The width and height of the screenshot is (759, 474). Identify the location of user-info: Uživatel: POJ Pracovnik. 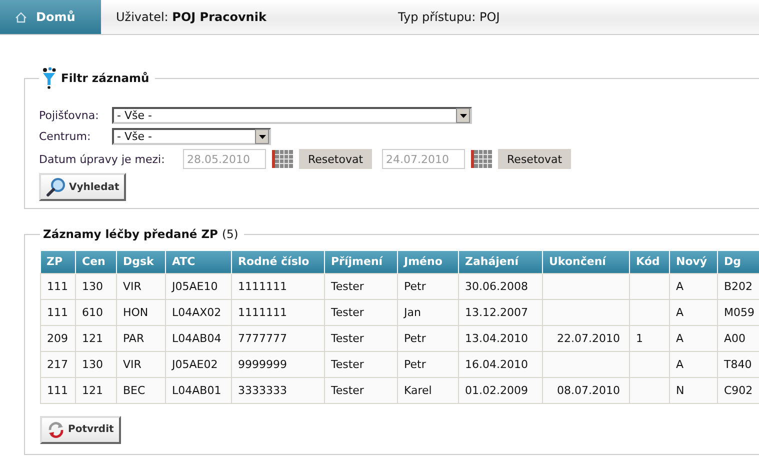
(192, 17).